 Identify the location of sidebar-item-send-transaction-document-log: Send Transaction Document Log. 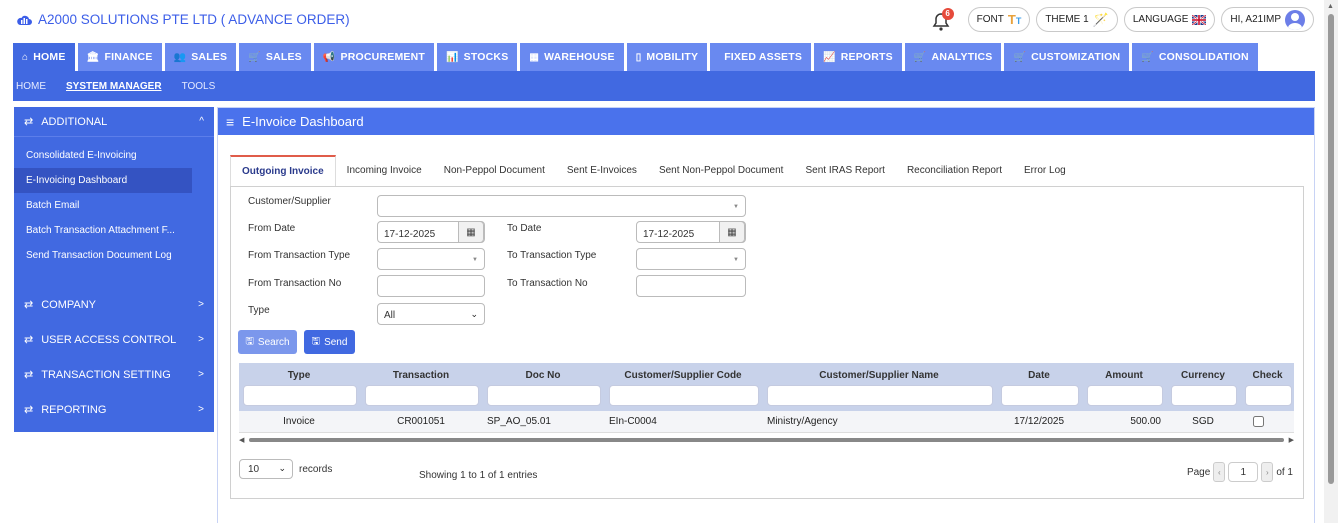
(114, 255).